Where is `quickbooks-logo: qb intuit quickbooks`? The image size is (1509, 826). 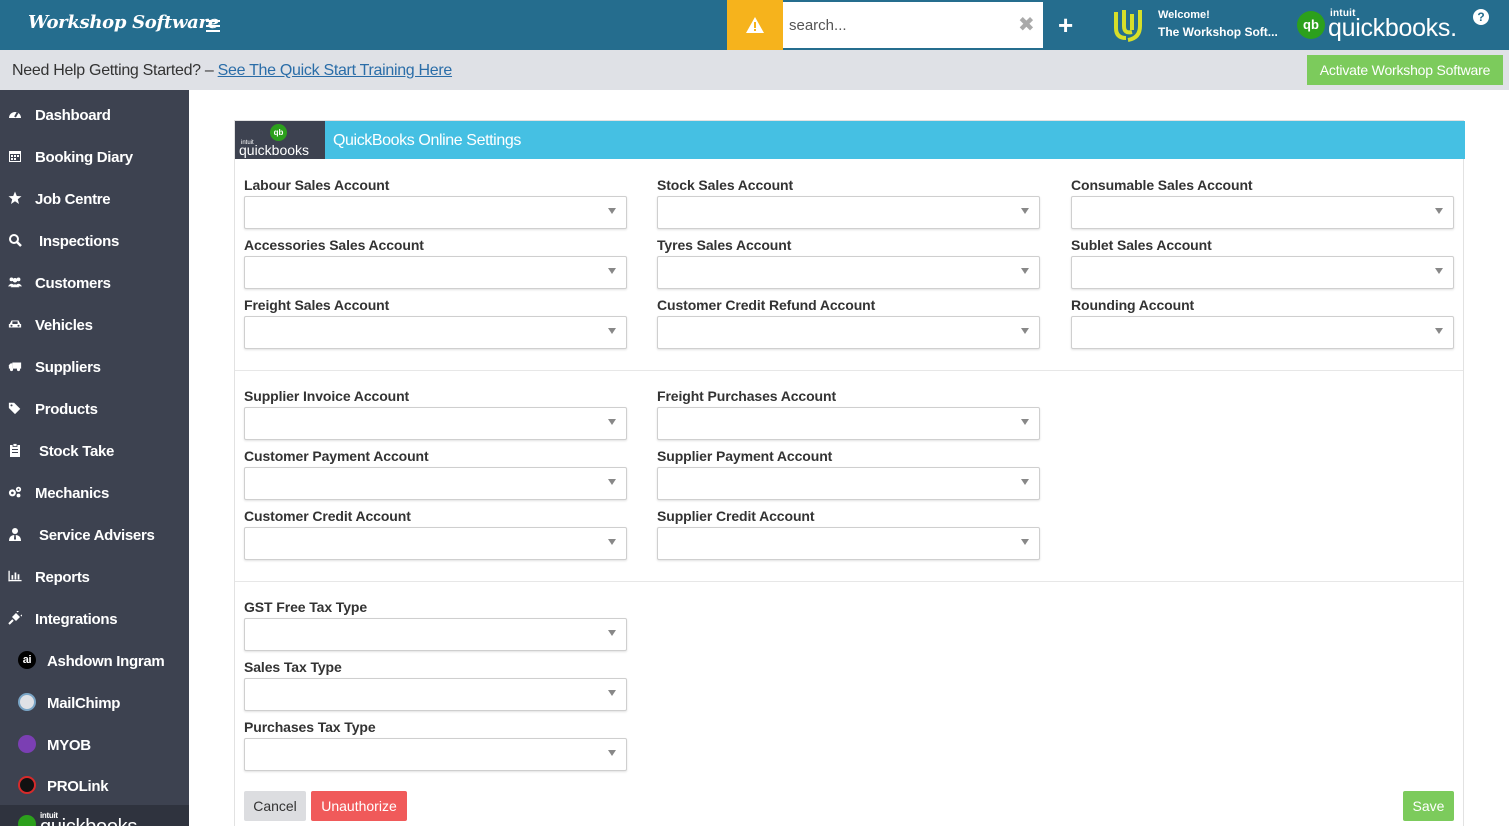 quickbooks-logo: qb intuit quickbooks is located at coordinates (280, 140).